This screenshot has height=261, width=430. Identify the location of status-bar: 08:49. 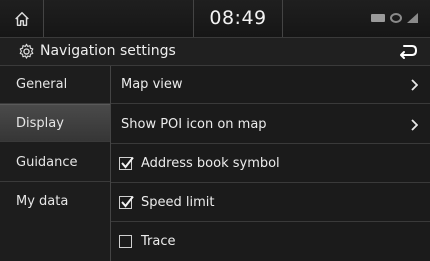
(215, 19).